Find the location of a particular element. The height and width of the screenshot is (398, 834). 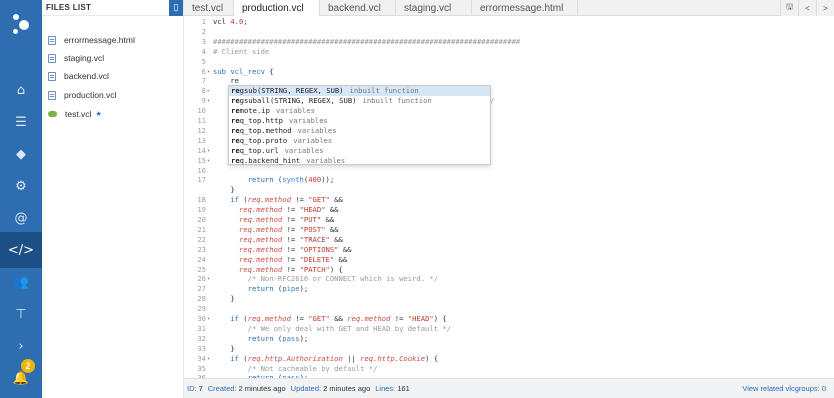

save-icon: 🖫 is located at coordinates (789, 8).